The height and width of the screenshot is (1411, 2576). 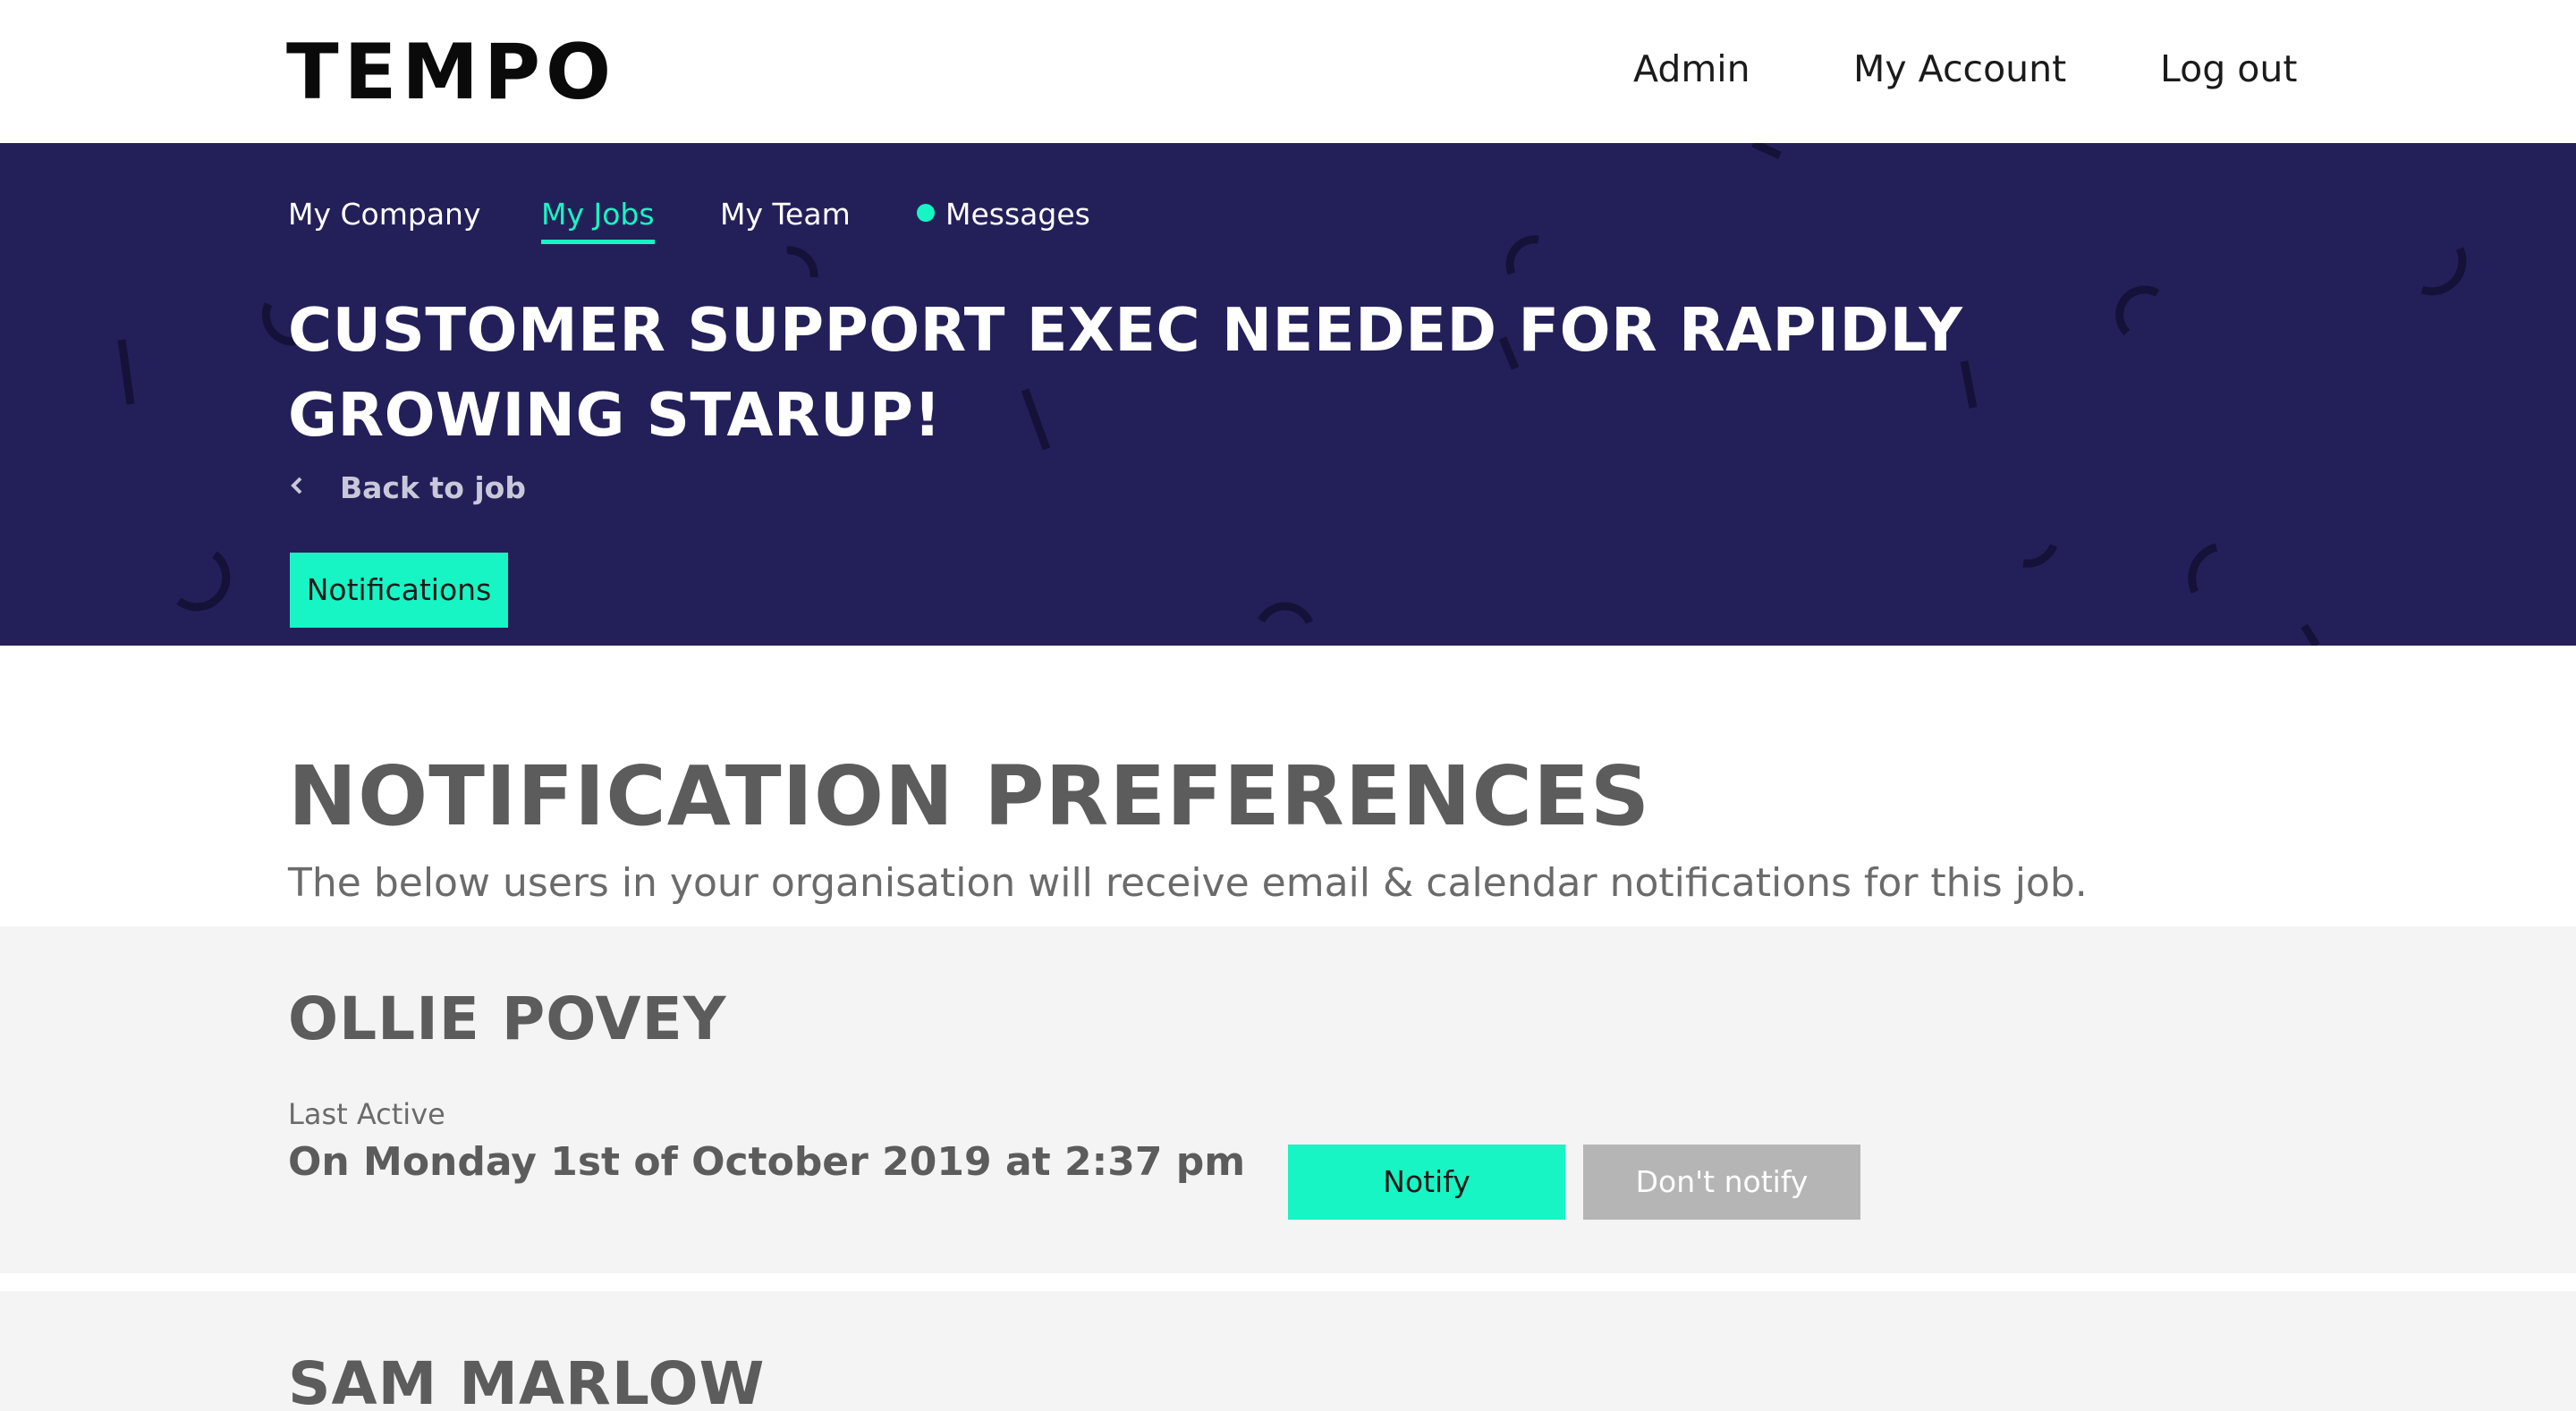 What do you see at coordinates (969, 796) in the screenshot?
I see `page-title: NOTIFICATION PREFERENCES` at bounding box center [969, 796].